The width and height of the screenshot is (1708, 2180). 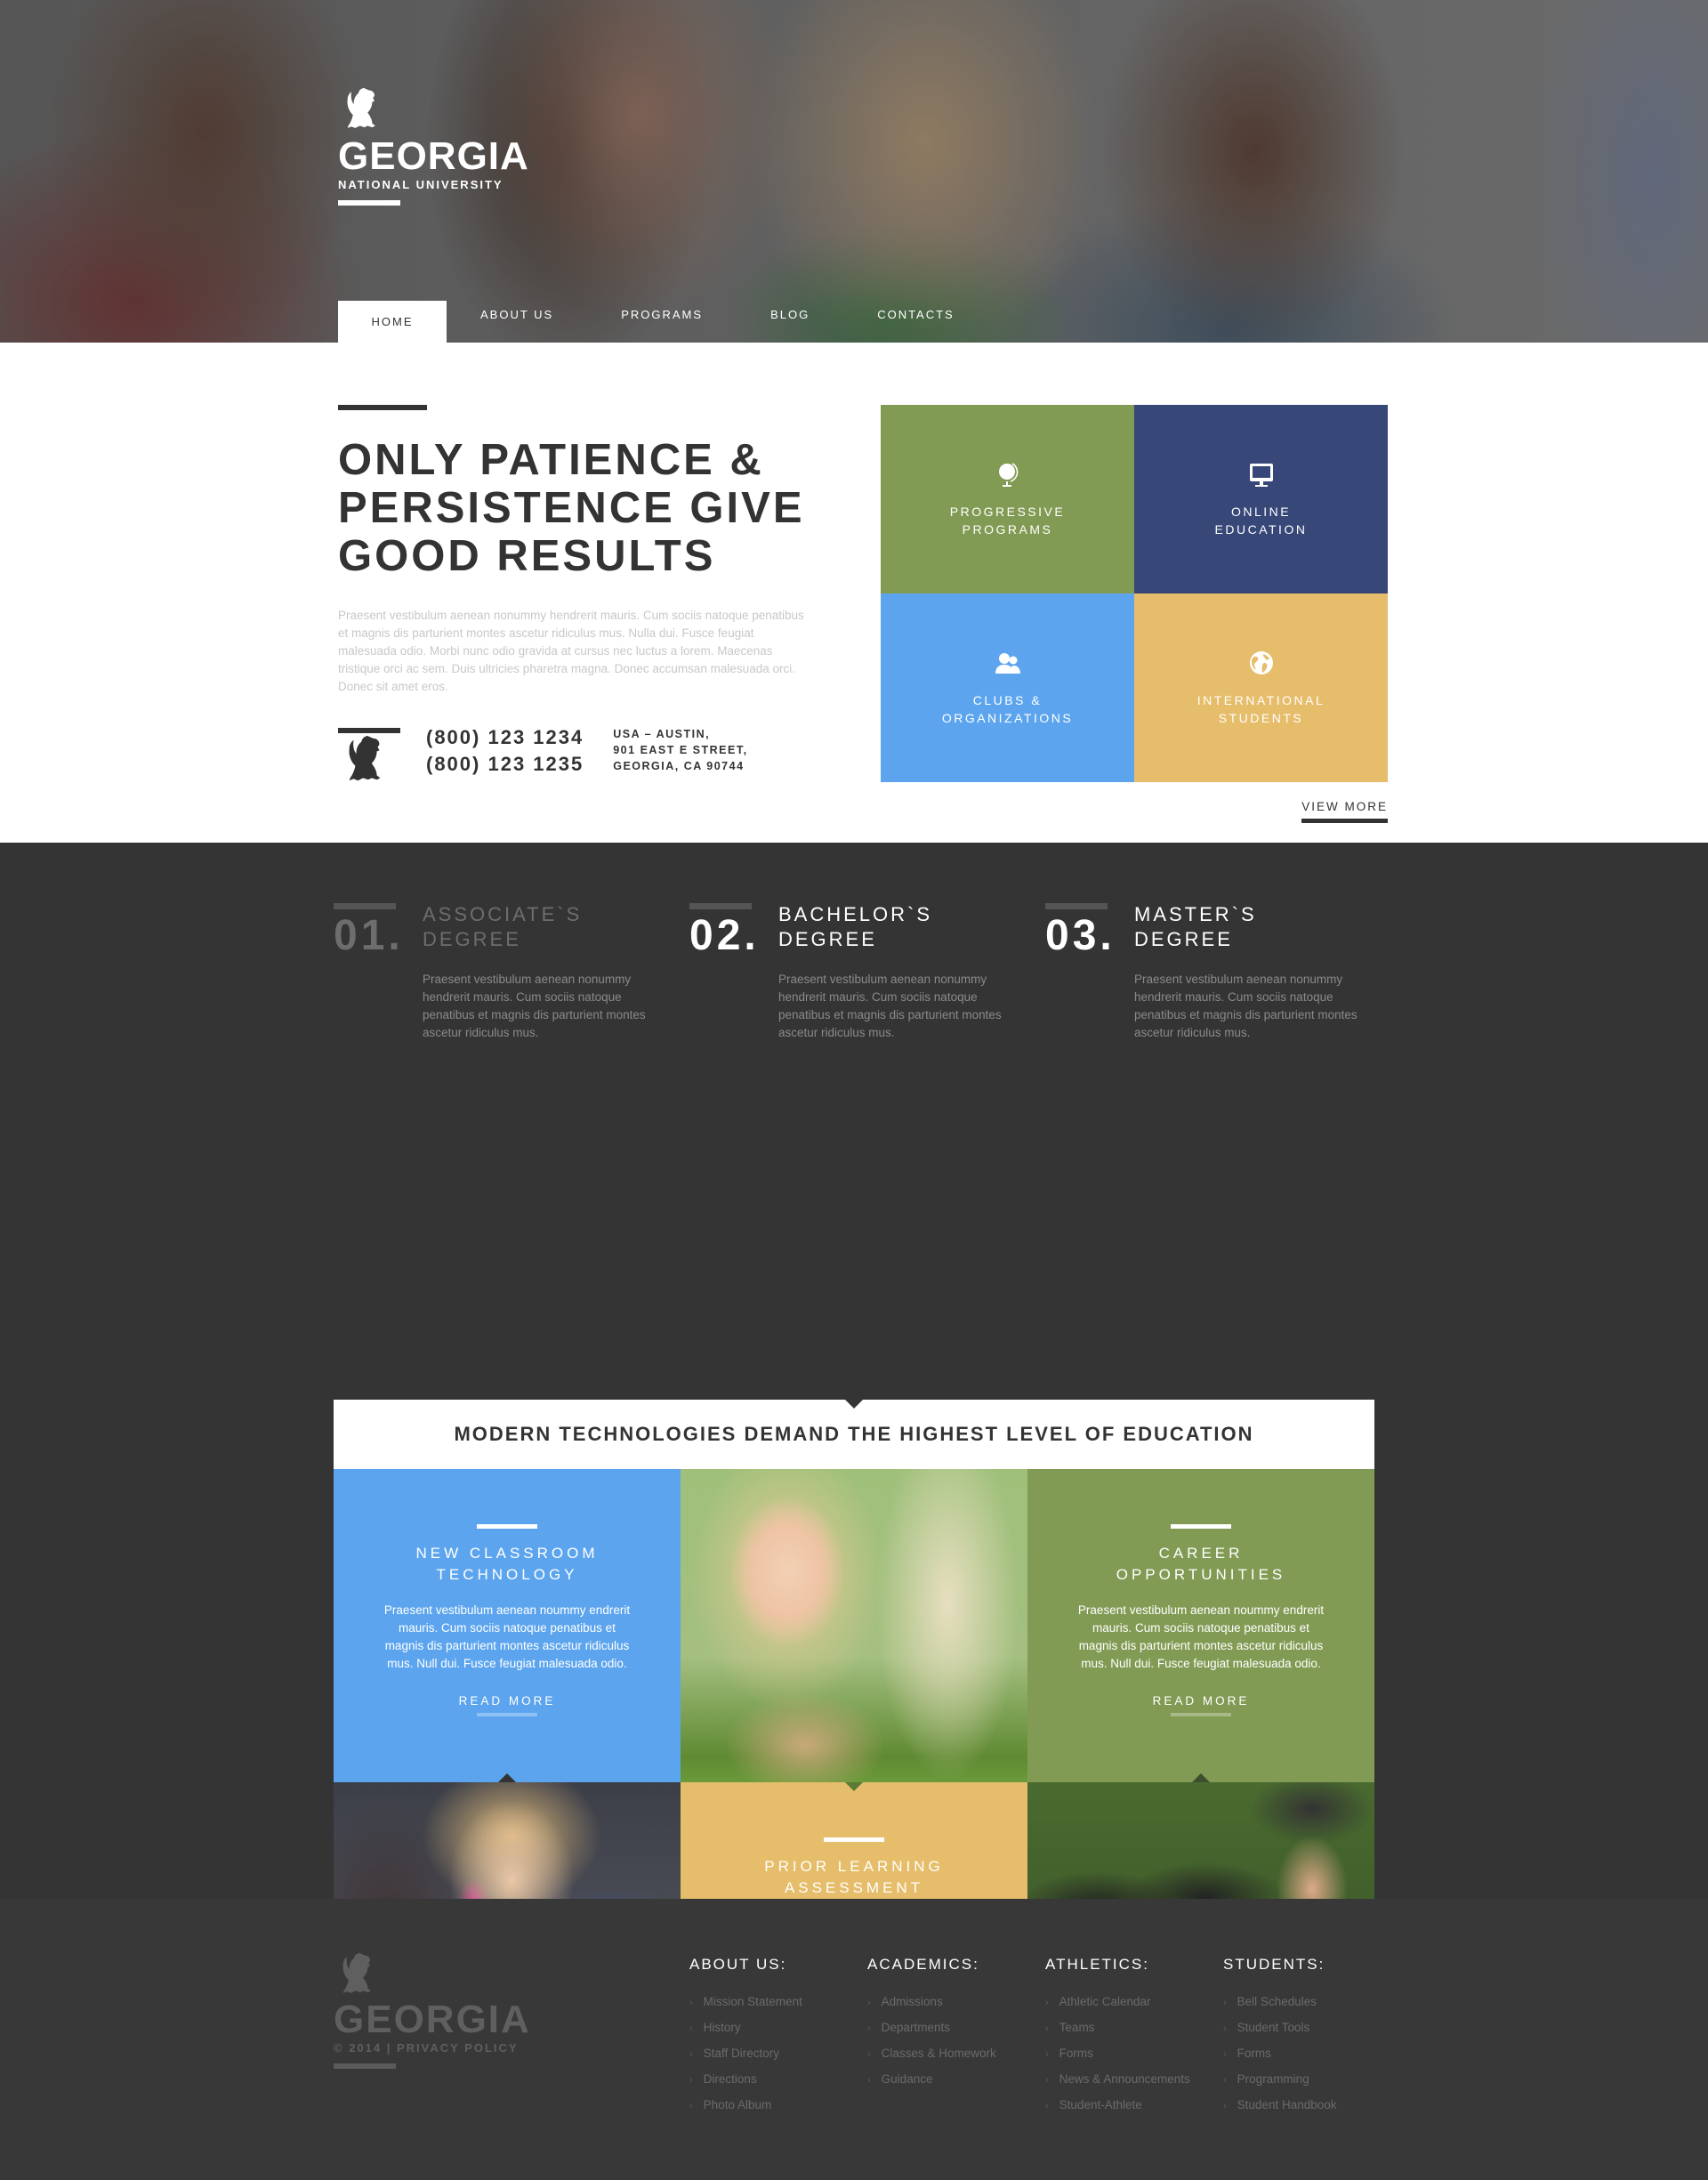 What do you see at coordinates (907, 2079) in the screenshot?
I see `footer-link-text: Guidance` at bounding box center [907, 2079].